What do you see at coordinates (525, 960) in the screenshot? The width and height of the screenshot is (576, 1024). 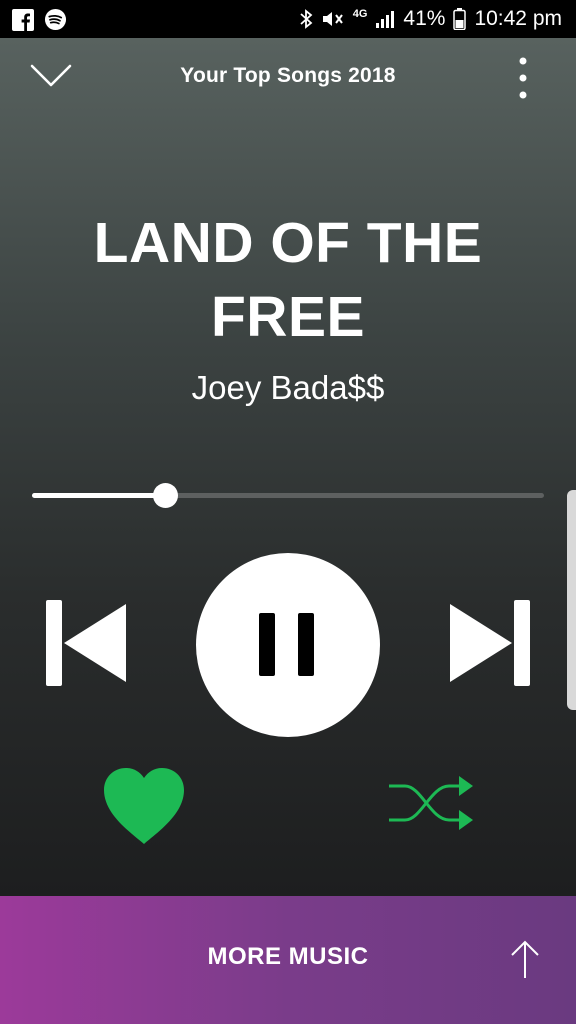 I see `arrow-up-icon` at bounding box center [525, 960].